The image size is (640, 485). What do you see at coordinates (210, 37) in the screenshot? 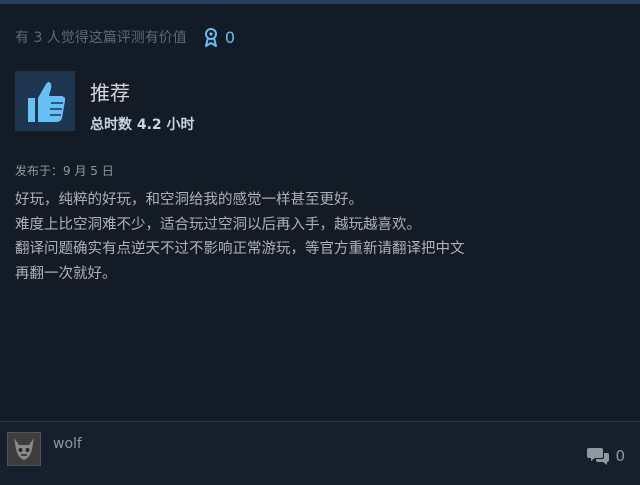
I see `award-ribbon-icon` at bounding box center [210, 37].